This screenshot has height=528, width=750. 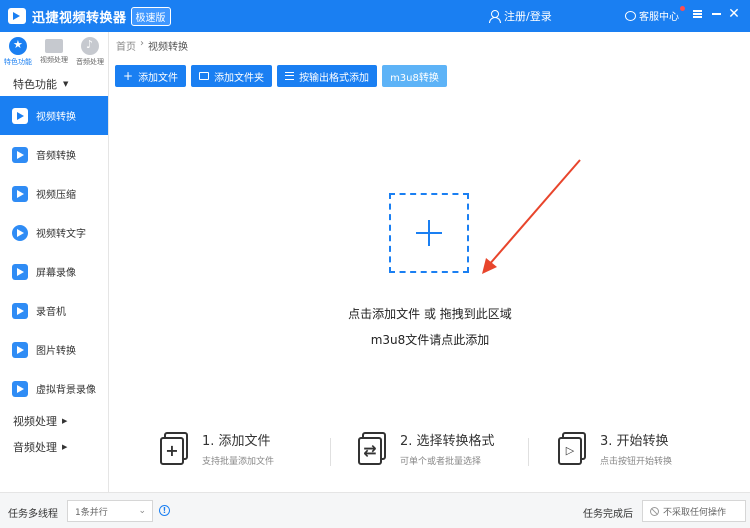 I want to click on sidebar-top-nav: 特色功能 视频处理 音频处理, so click(x=54, y=52).